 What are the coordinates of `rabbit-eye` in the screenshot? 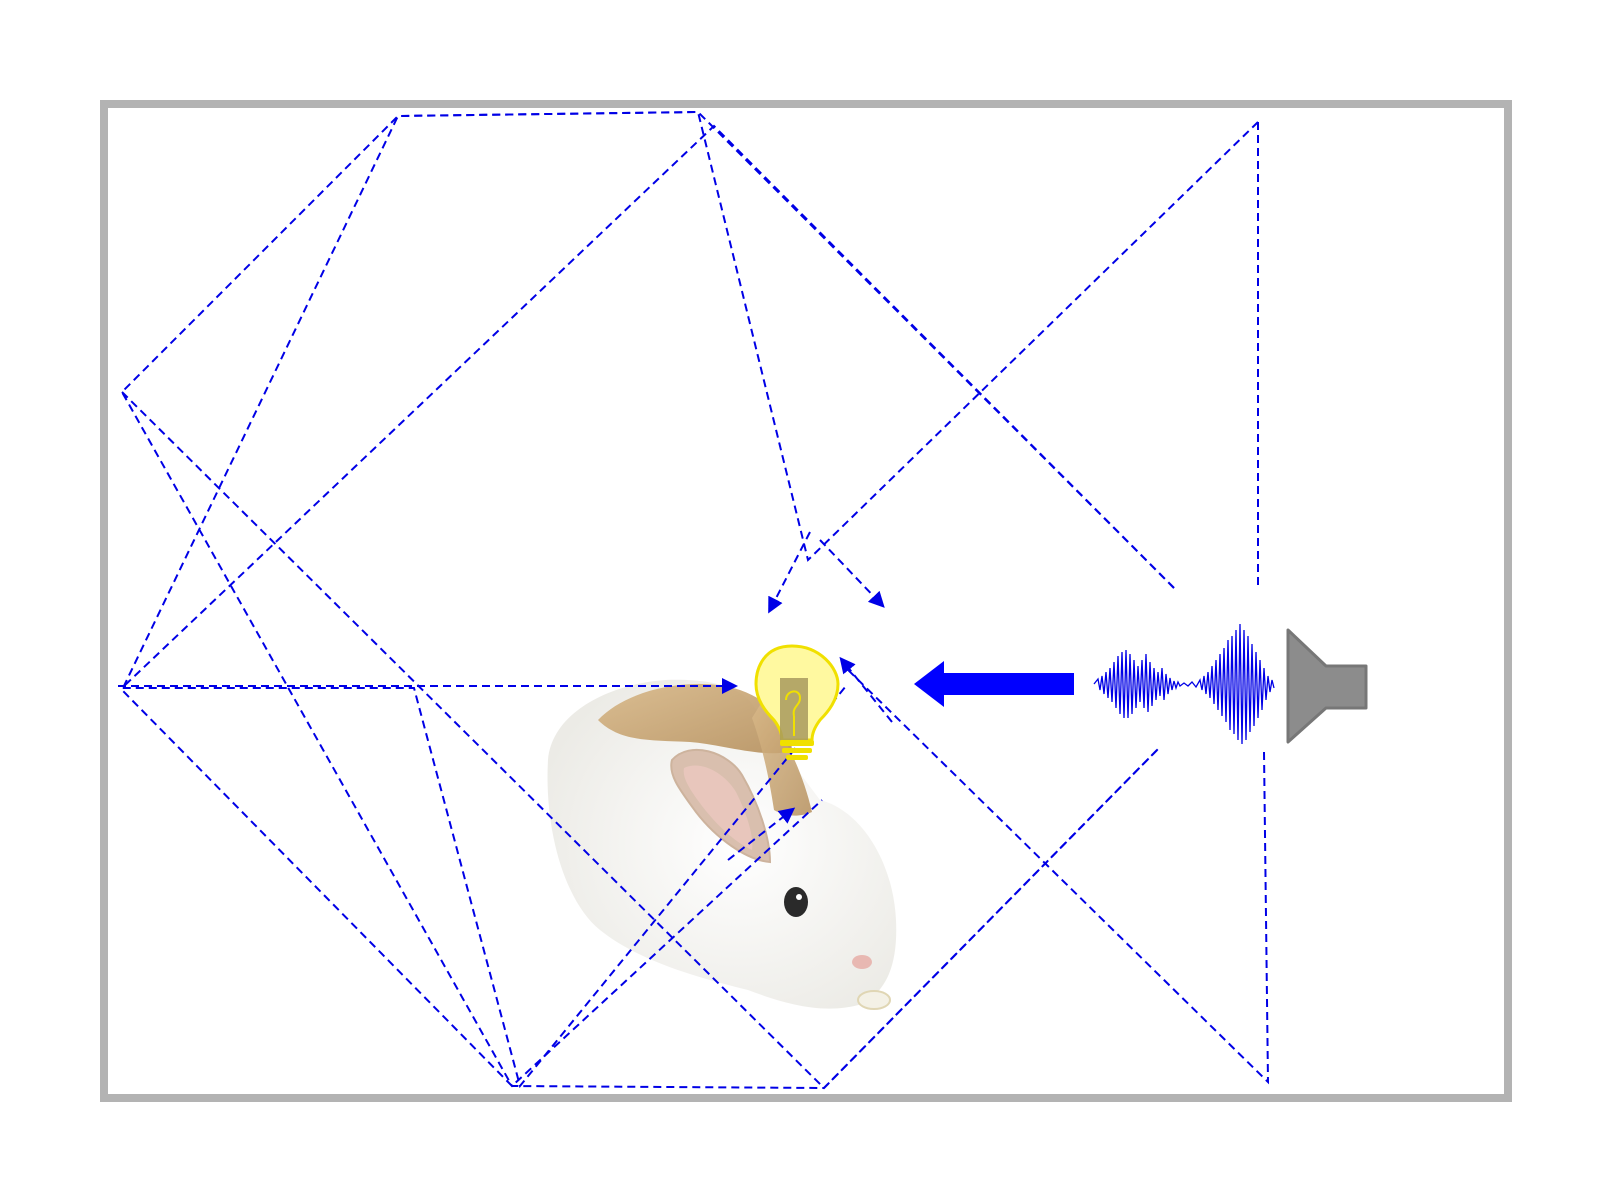 It's located at (796, 902).